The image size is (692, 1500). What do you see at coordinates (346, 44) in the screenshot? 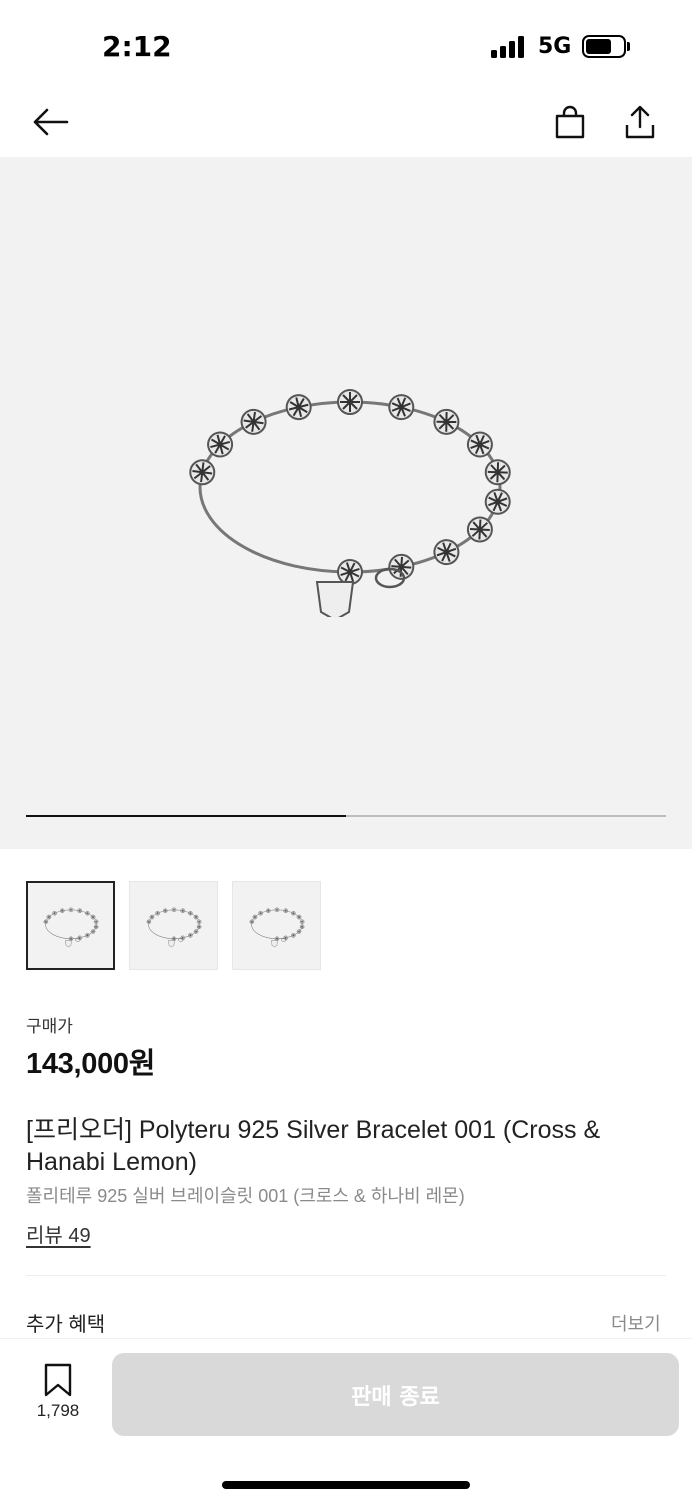
I see `status-bar: 2:12 5G` at bounding box center [346, 44].